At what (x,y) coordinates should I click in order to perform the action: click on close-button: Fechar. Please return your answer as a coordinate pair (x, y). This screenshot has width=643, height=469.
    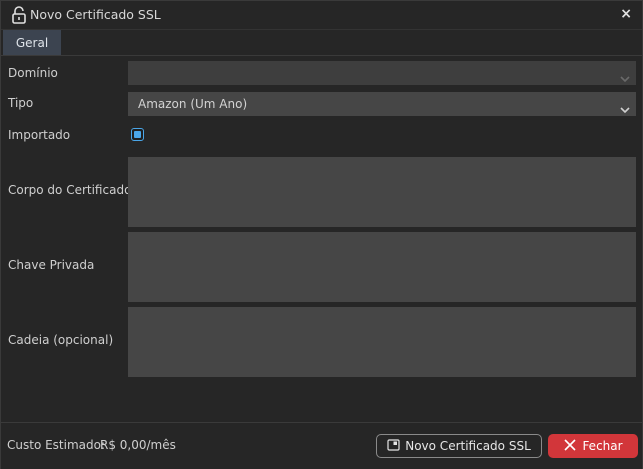
    Looking at the image, I should click on (593, 446).